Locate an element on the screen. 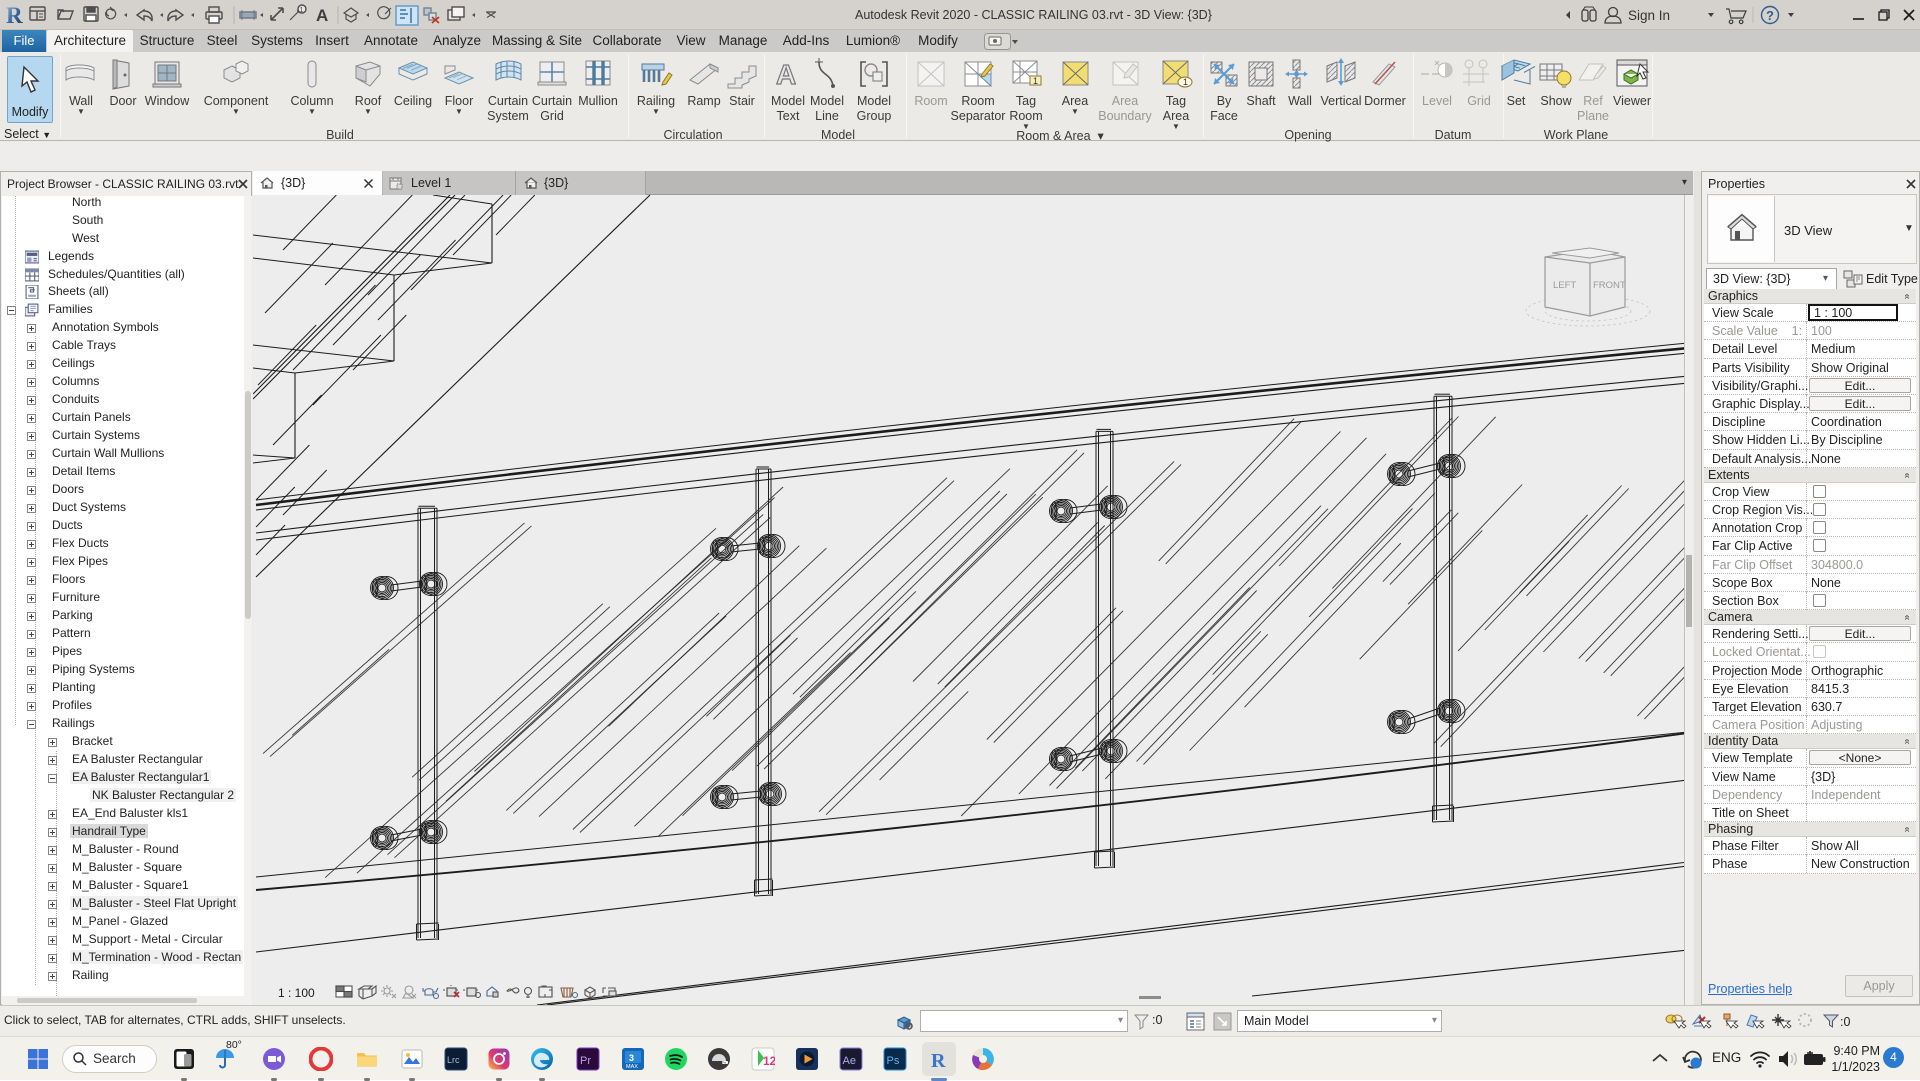 Image resolution: width=1920 pixels, height=1081 pixels. svg-text: FRONT is located at coordinates (1609, 285).